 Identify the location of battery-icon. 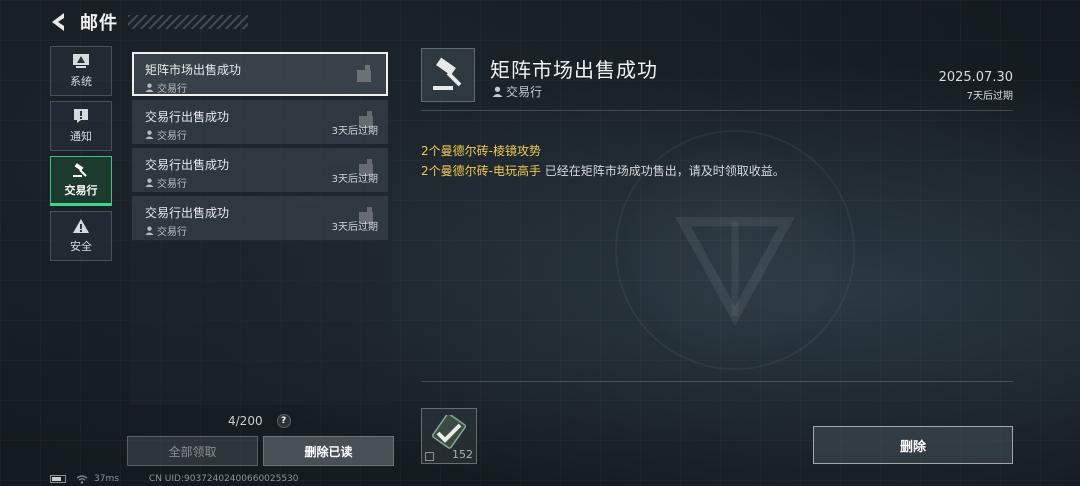
(58, 479).